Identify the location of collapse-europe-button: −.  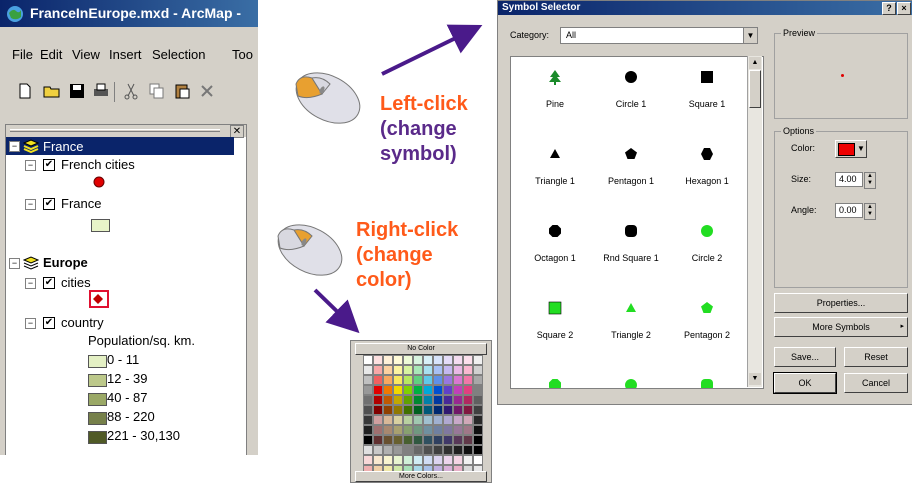
(14, 263).